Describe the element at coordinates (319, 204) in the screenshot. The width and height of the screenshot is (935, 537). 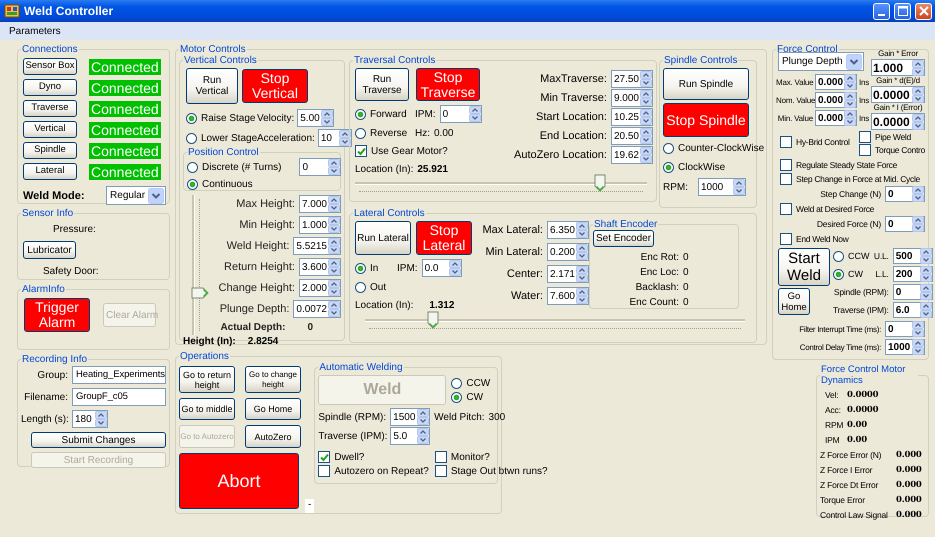
I see `spin-box: 7.000` at that location.